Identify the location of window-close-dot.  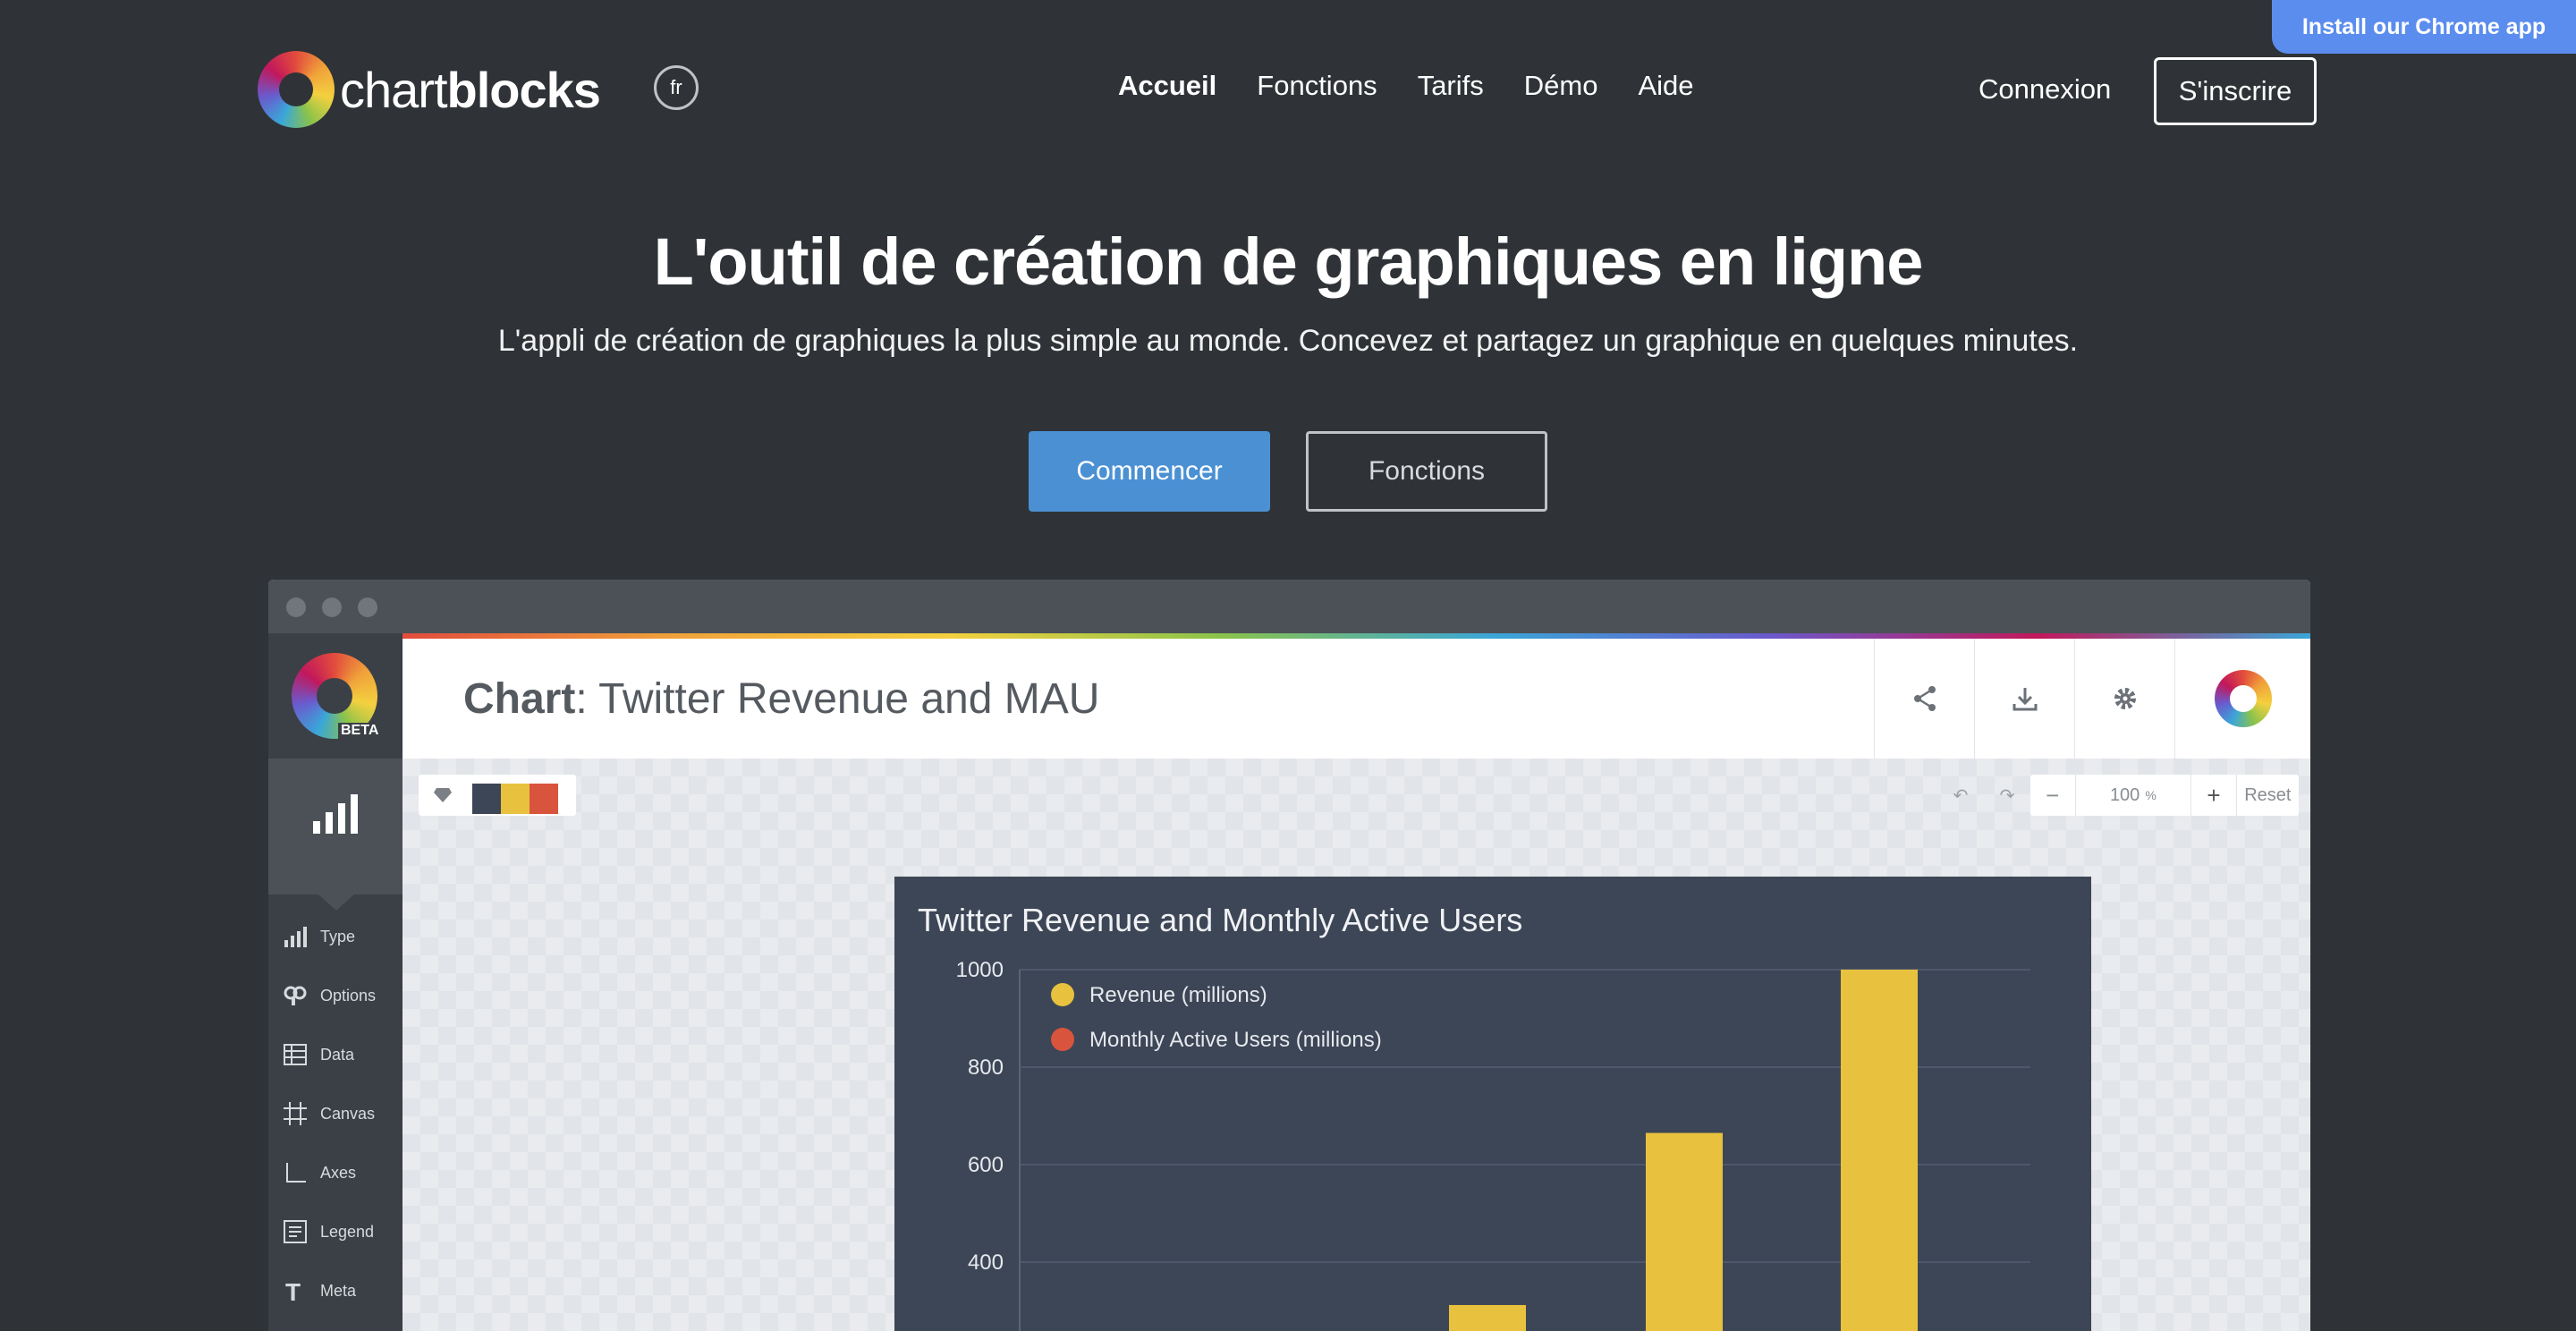
(296, 607).